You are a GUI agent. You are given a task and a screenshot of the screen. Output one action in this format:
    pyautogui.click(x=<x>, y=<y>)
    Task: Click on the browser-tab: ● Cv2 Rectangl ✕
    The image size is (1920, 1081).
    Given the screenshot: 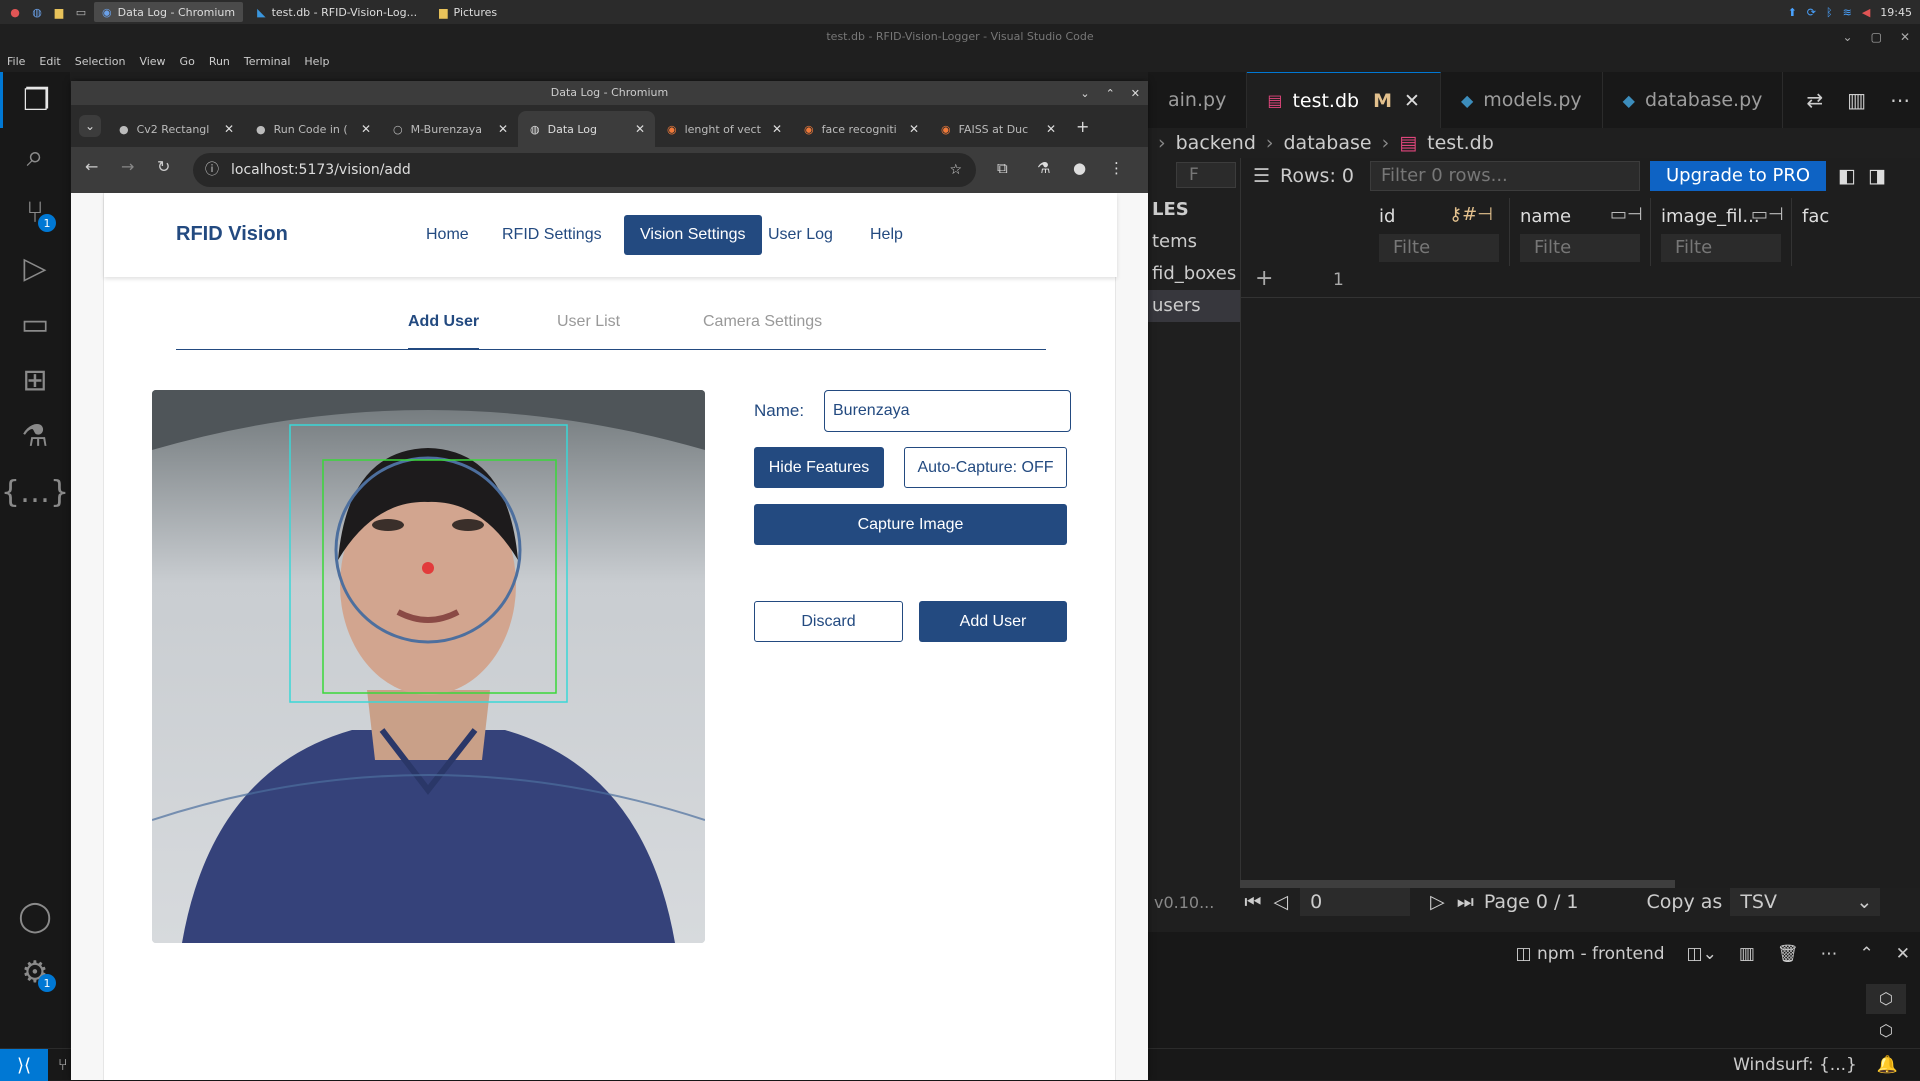 What is the action you would take?
    pyautogui.click(x=175, y=129)
    